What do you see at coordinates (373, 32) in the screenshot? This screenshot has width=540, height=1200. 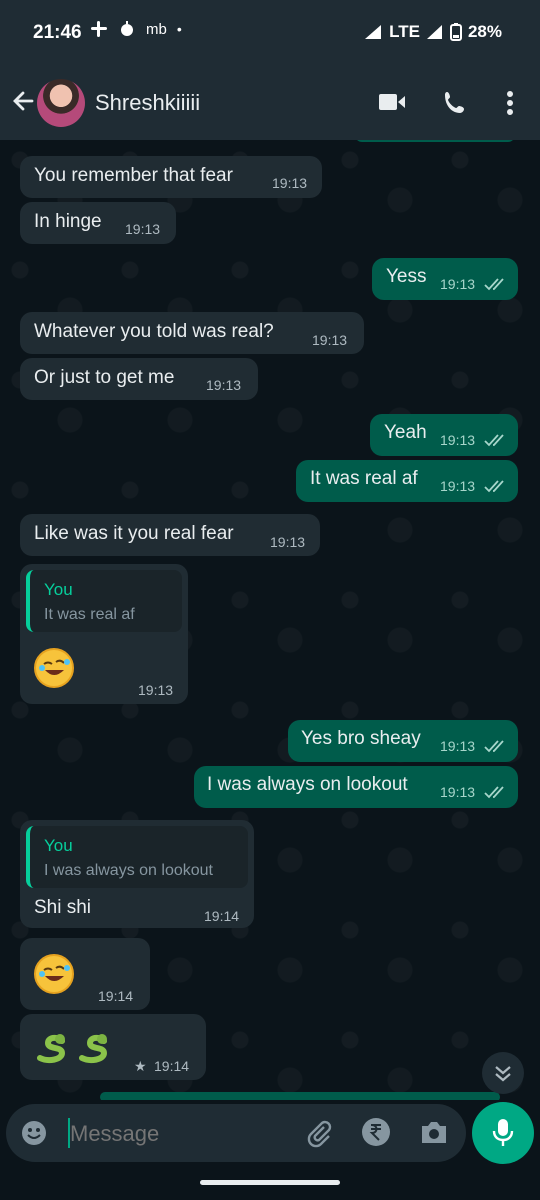 I see `roaming-signal-icon` at bounding box center [373, 32].